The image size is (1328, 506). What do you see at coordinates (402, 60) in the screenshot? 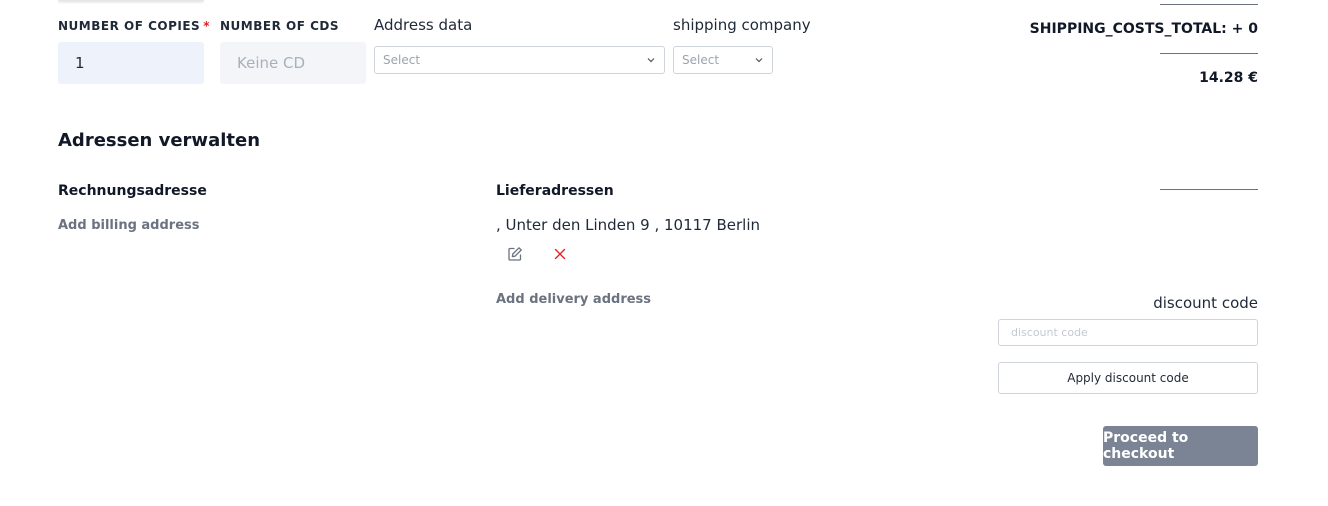
I see `address-select-value: Select` at bounding box center [402, 60].